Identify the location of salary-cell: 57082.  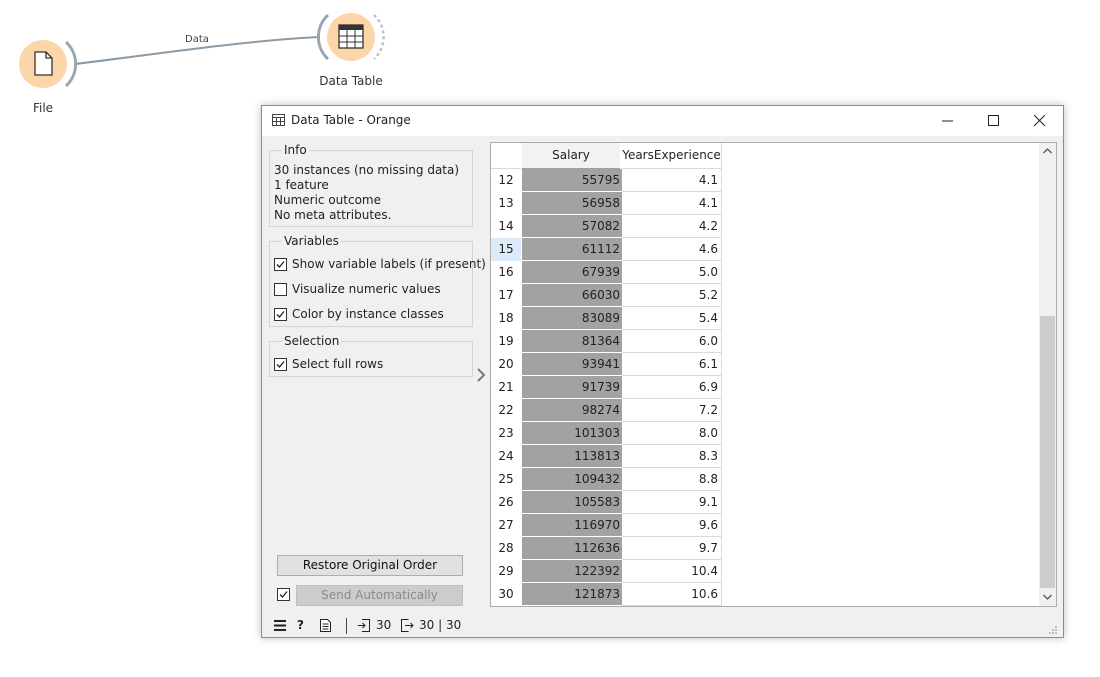
(572, 226).